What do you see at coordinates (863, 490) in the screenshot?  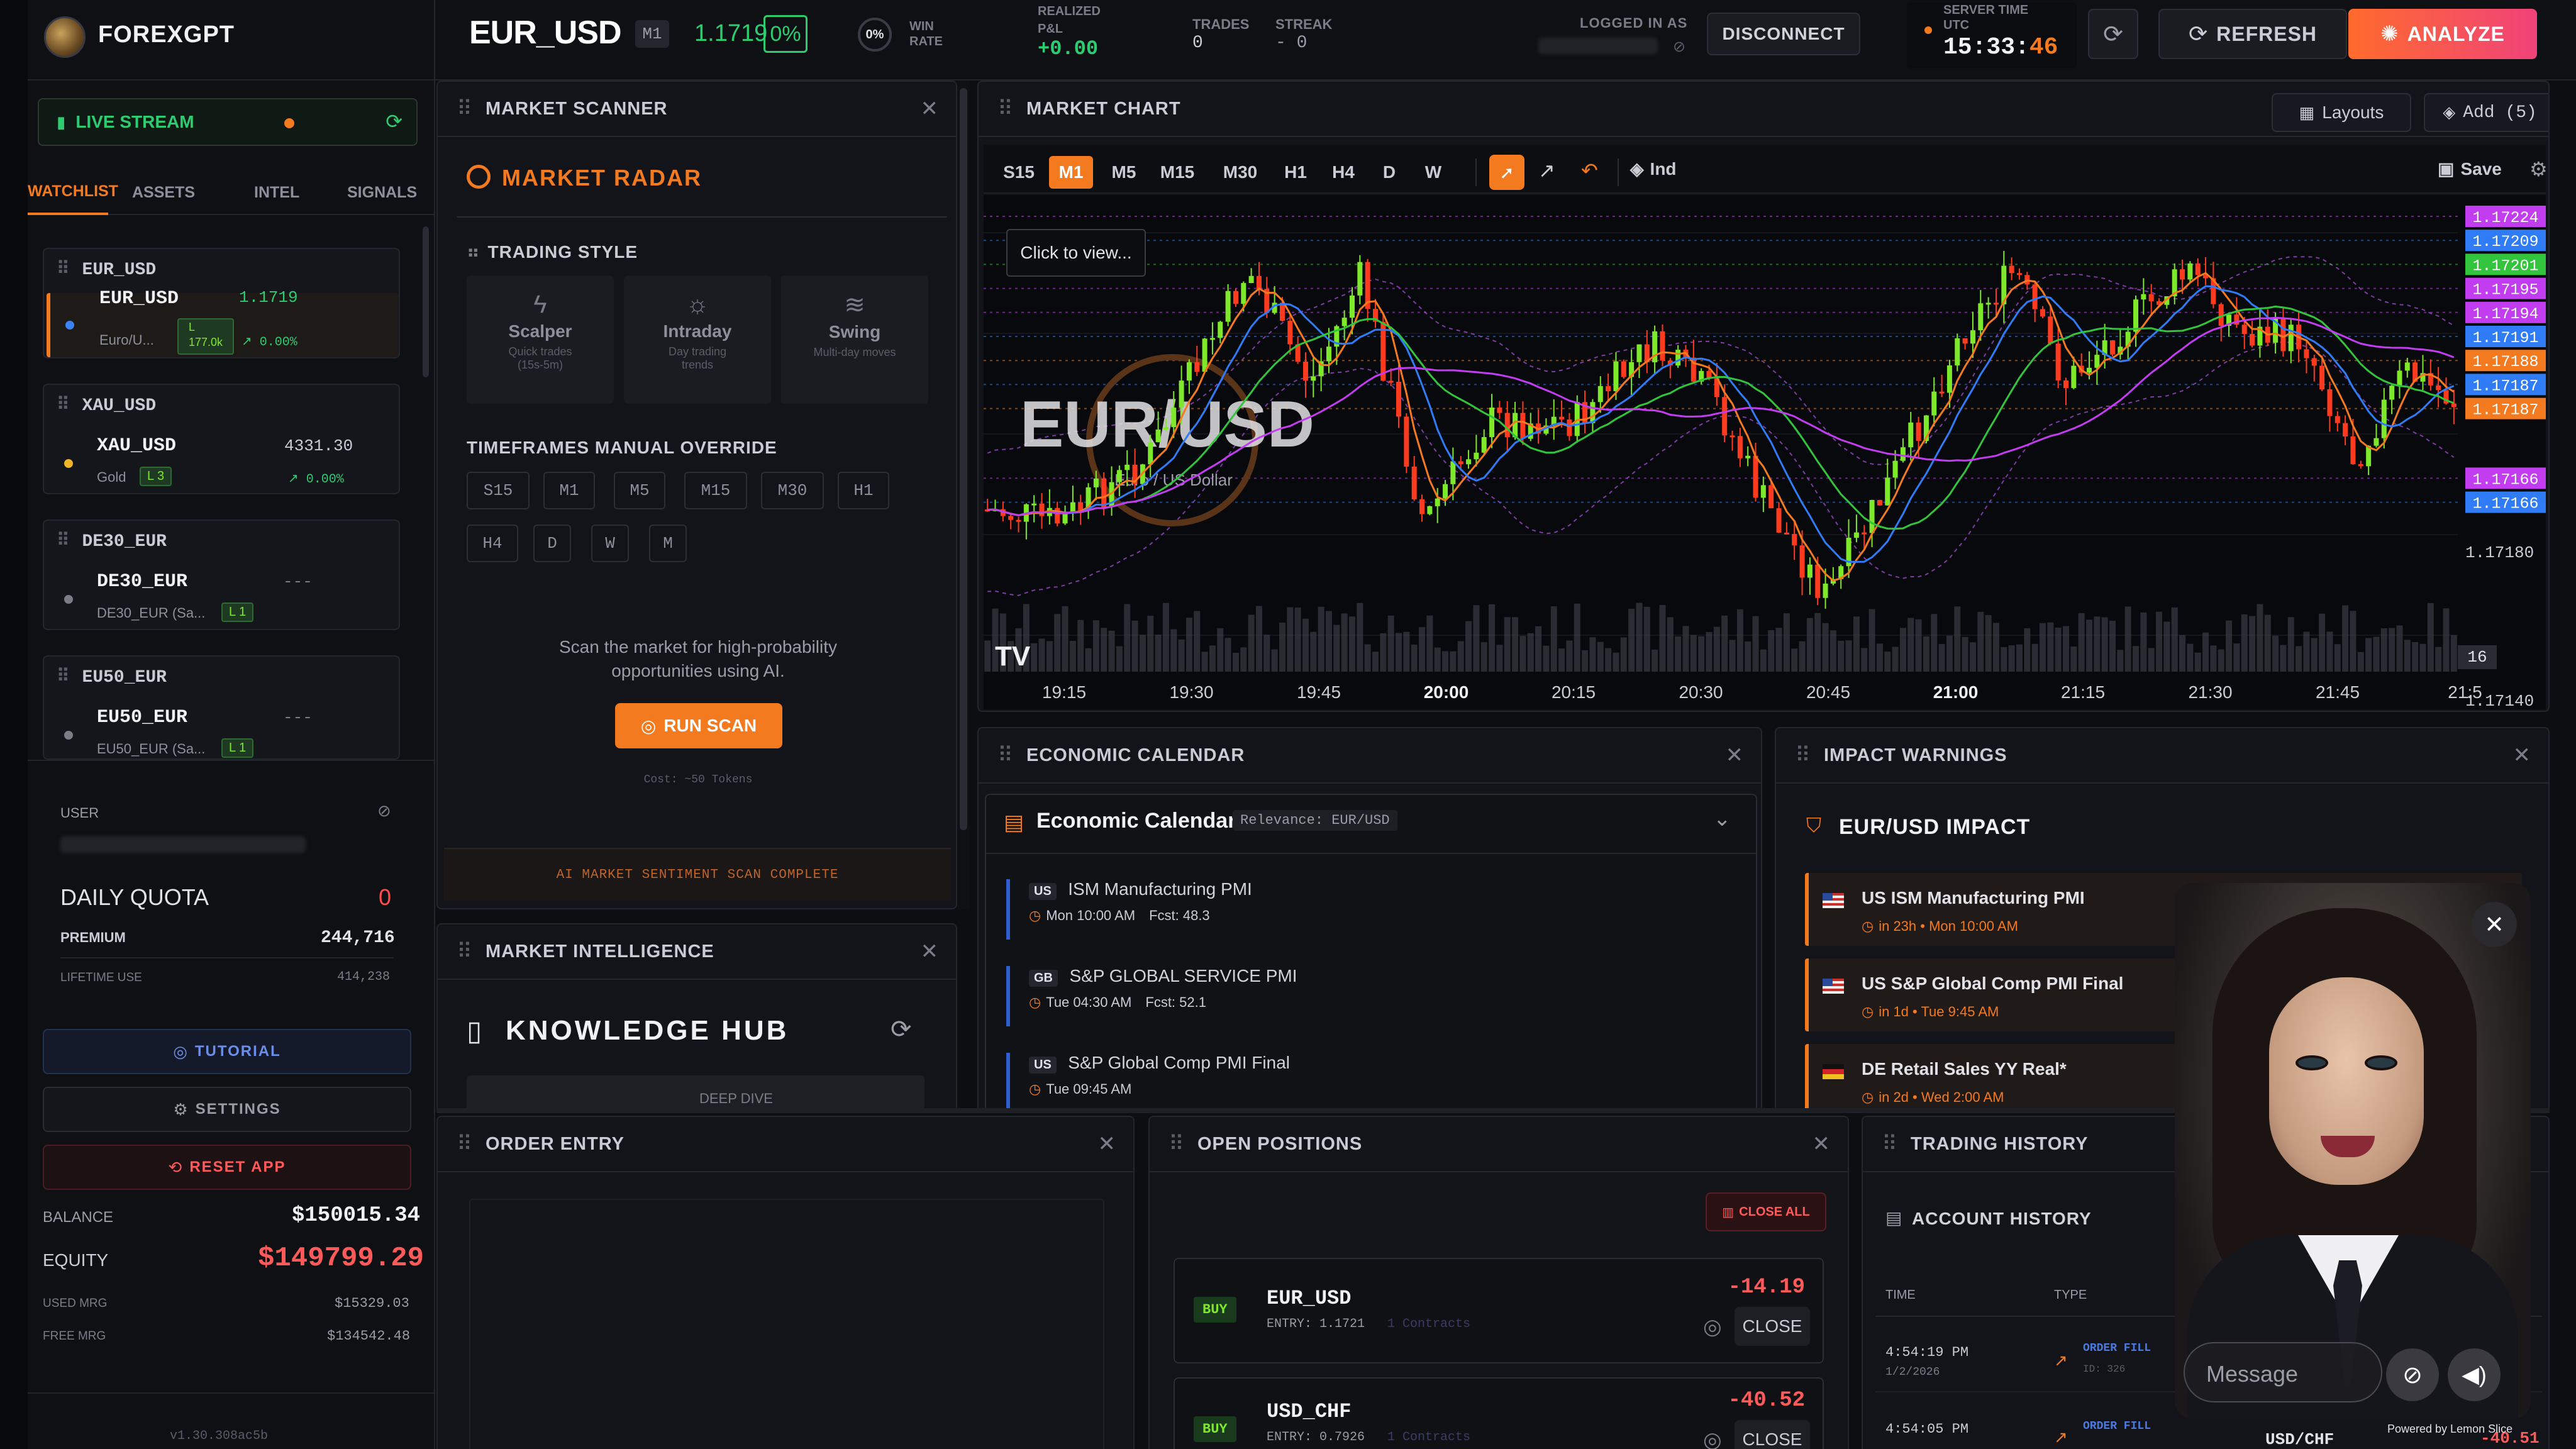 I see `tf-option-h1: H1` at bounding box center [863, 490].